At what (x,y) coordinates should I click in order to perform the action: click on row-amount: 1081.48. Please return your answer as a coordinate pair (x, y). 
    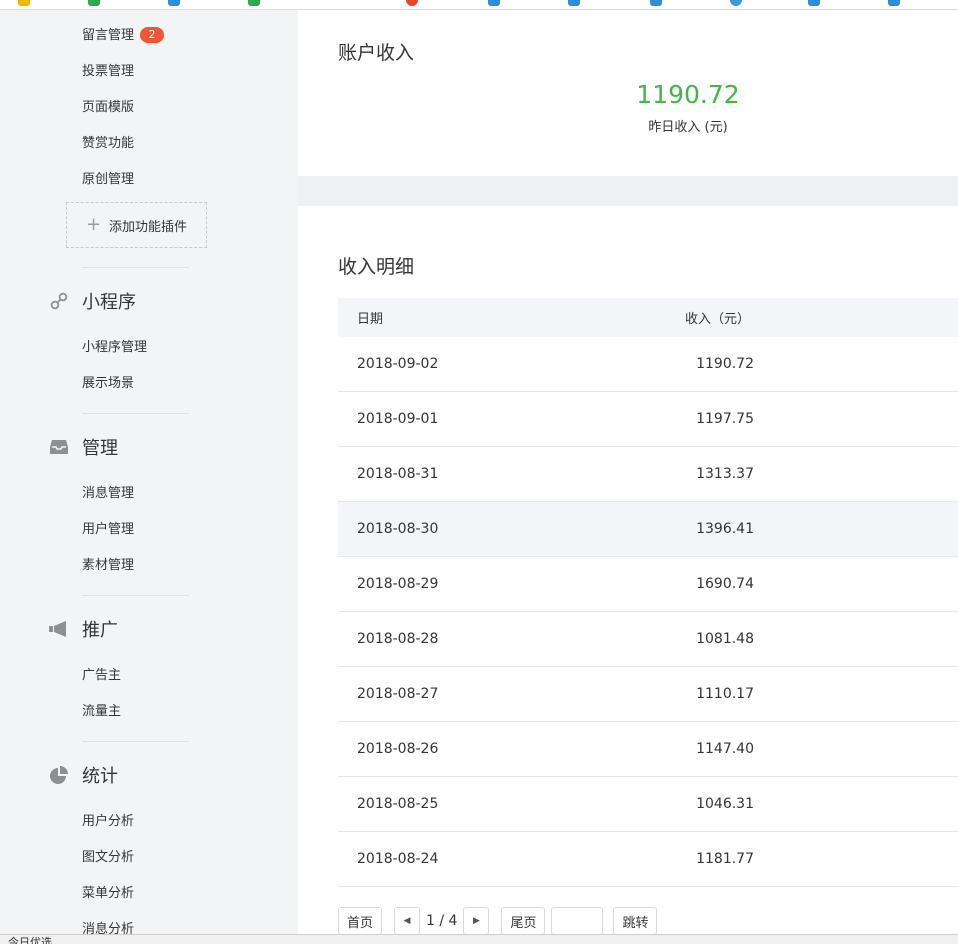
    Looking at the image, I should click on (725, 639).